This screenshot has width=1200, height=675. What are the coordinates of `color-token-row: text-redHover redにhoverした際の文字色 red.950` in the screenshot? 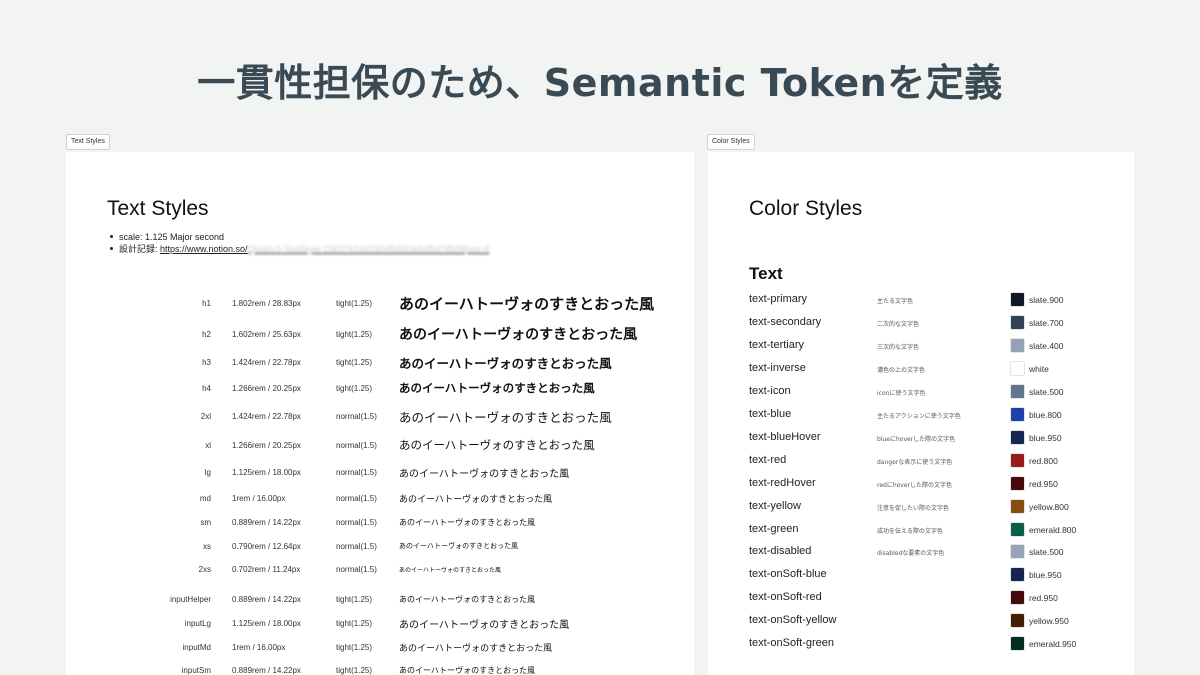 It's located at (921, 484).